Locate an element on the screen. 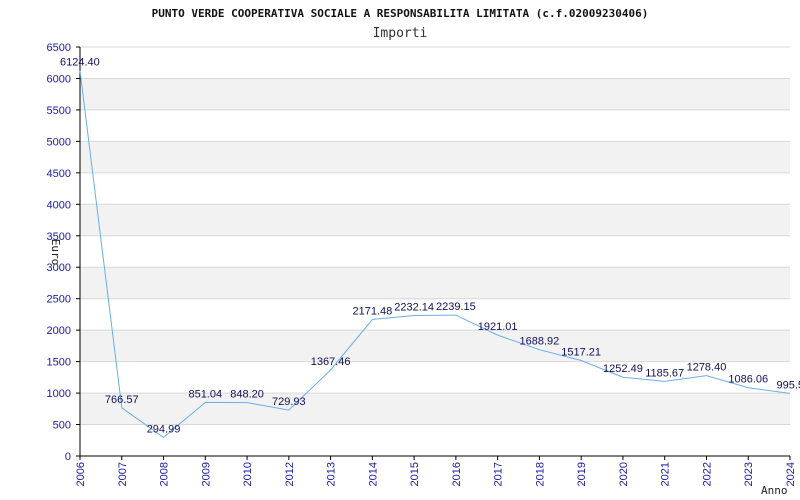 Image resolution: width=800 pixels, height=500 pixels. x-tick-label: 2020 is located at coordinates (624, 474).